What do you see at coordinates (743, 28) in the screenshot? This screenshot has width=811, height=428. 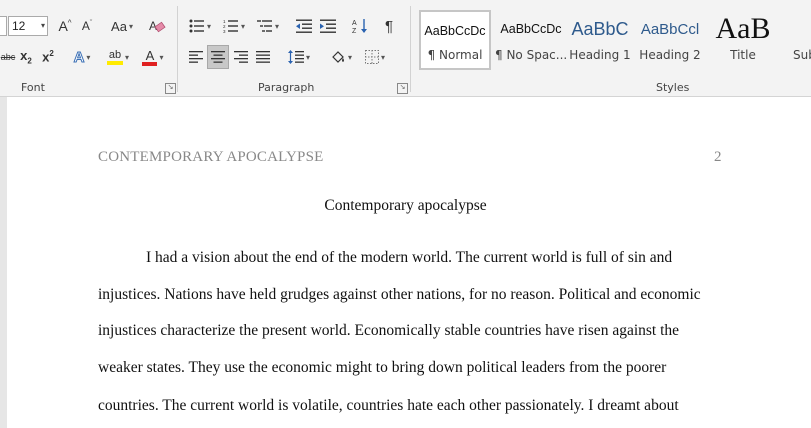 I see `style-preview: AaB` at bounding box center [743, 28].